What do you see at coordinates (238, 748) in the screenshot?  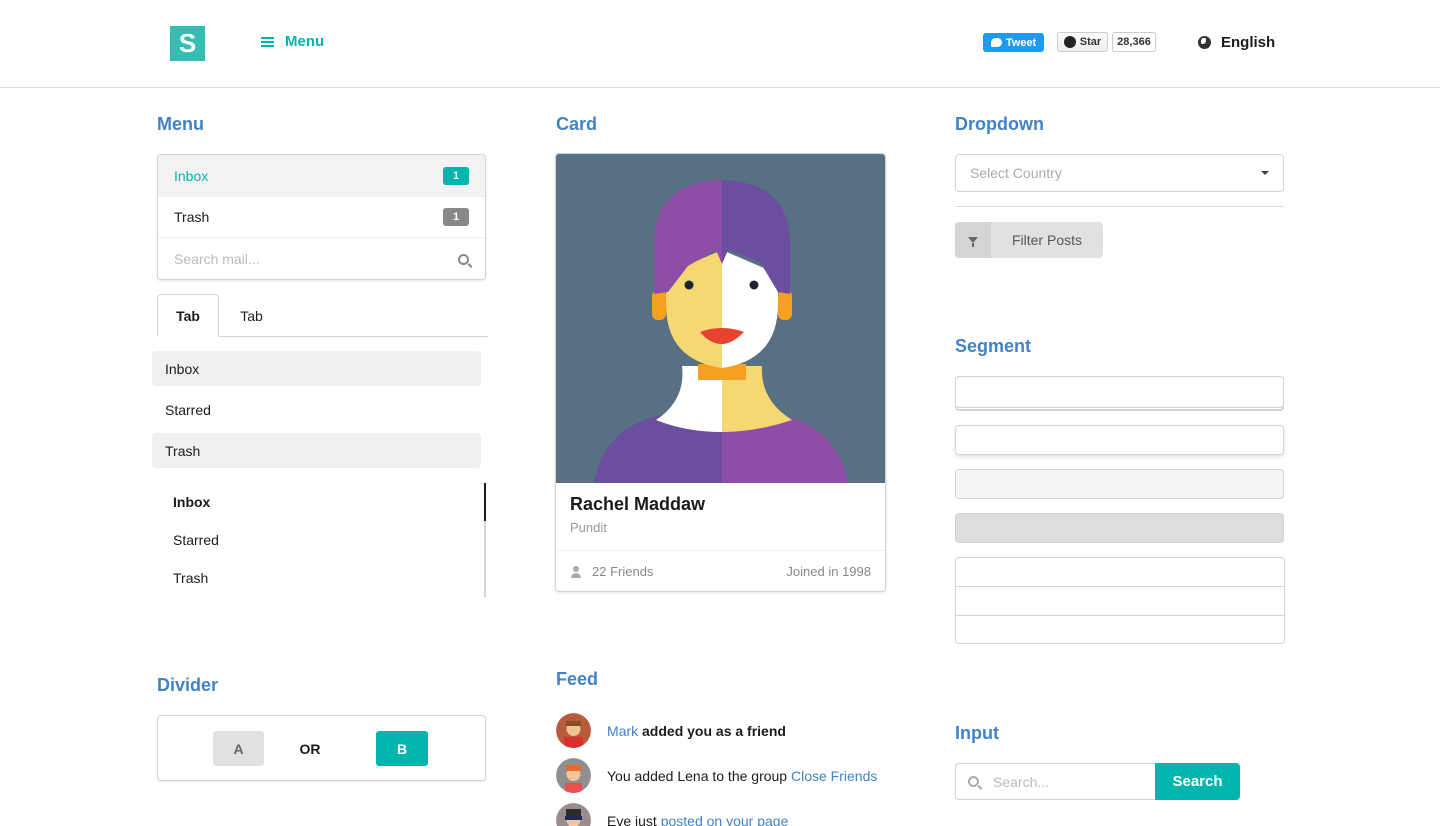 I see `button-a: A` at bounding box center [238, 748].